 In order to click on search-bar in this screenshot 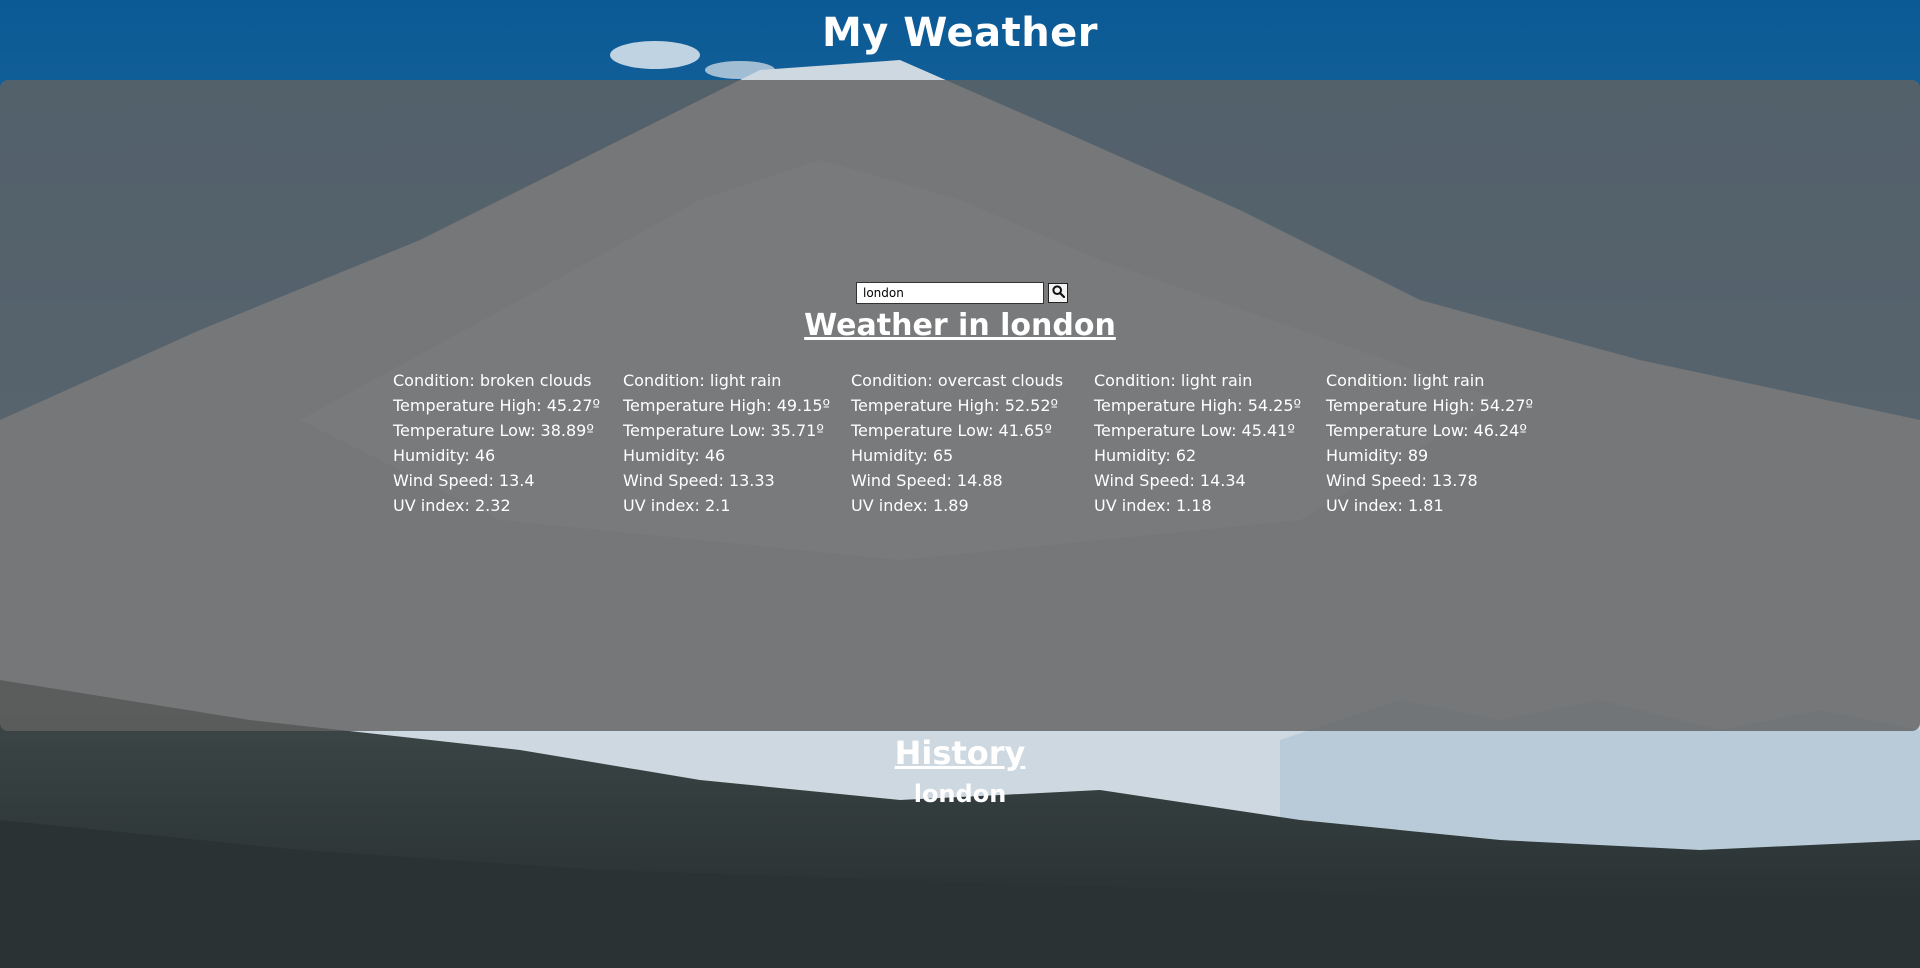, I will do `click(962, 293)`.